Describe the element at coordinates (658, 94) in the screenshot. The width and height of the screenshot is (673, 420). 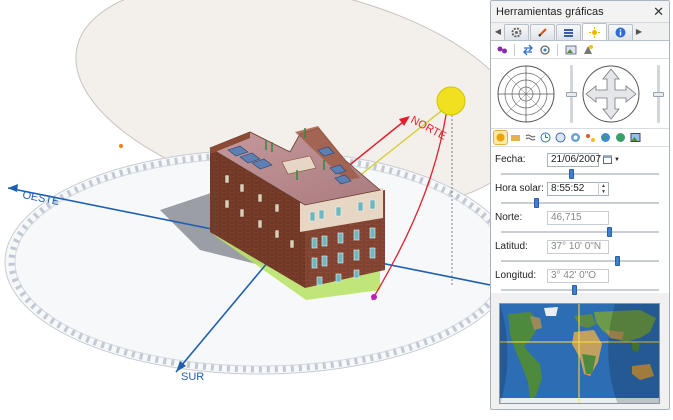
I see `tilt-slider-right` at that location.